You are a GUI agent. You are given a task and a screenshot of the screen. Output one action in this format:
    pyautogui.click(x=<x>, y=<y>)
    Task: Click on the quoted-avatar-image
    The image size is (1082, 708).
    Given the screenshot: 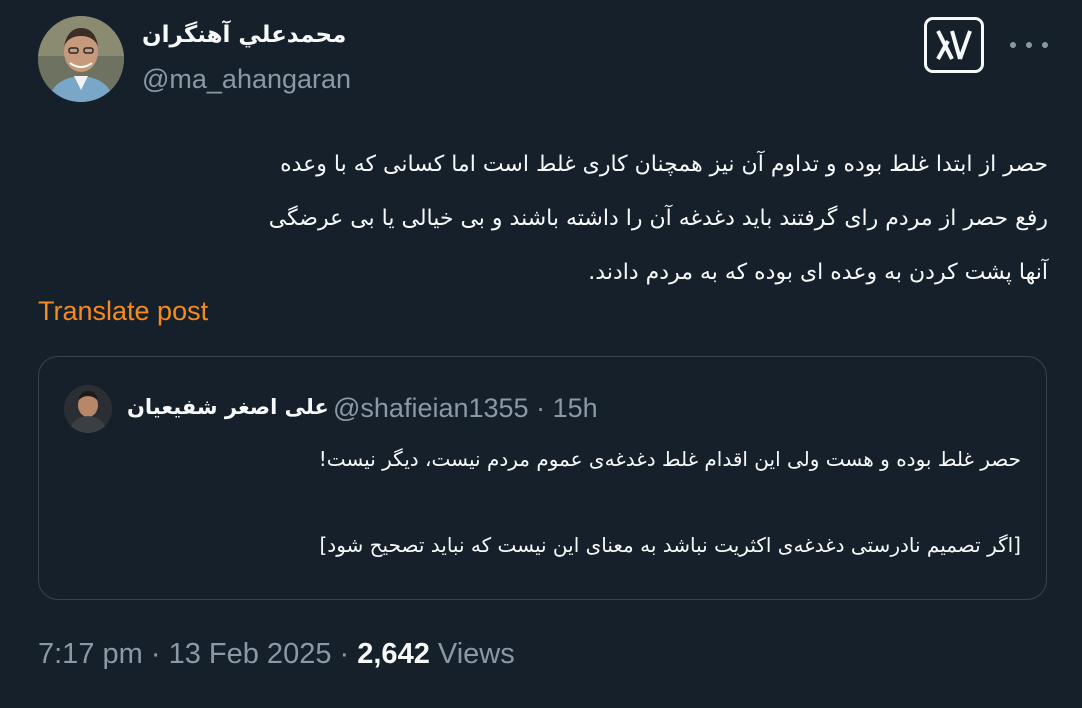 What is the action you would take?
    pyautogui.click(x=88, y=409)
    